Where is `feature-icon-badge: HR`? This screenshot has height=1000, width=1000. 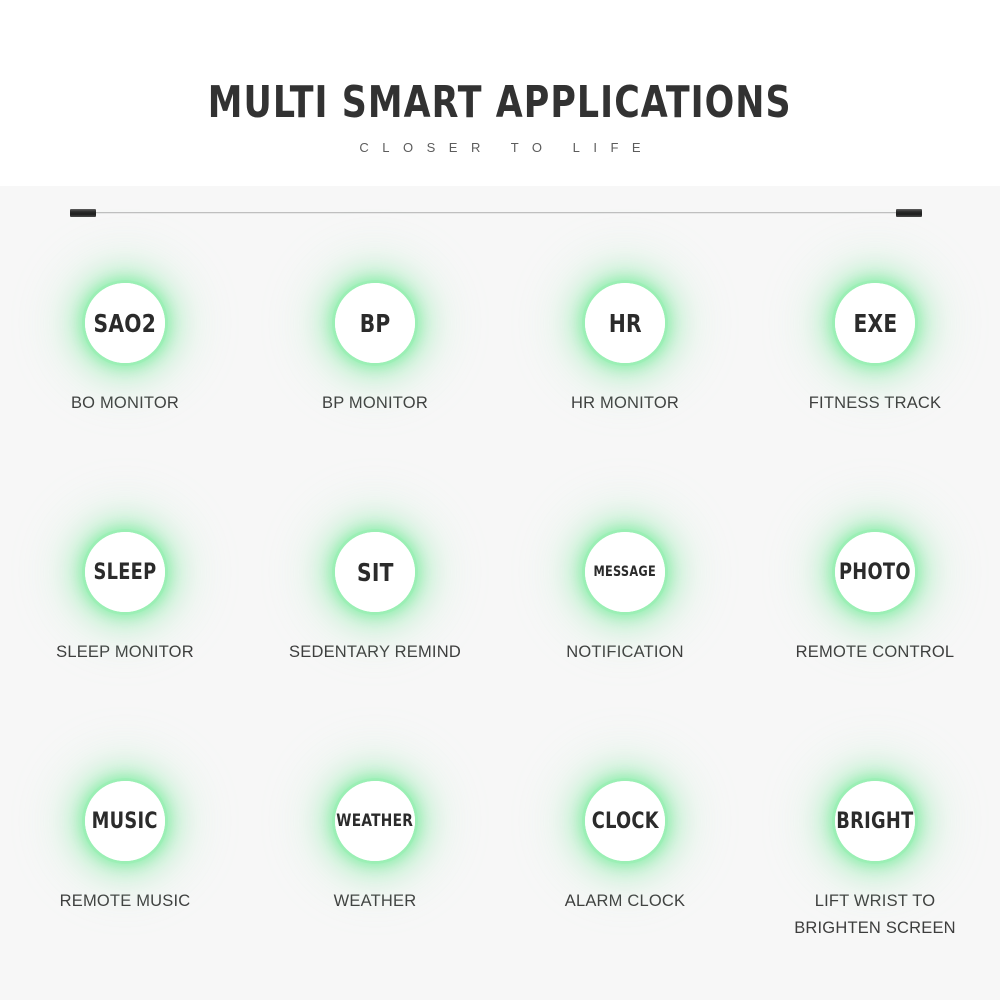
feature-icon-badge: HR is located at coordinates (625, 323).